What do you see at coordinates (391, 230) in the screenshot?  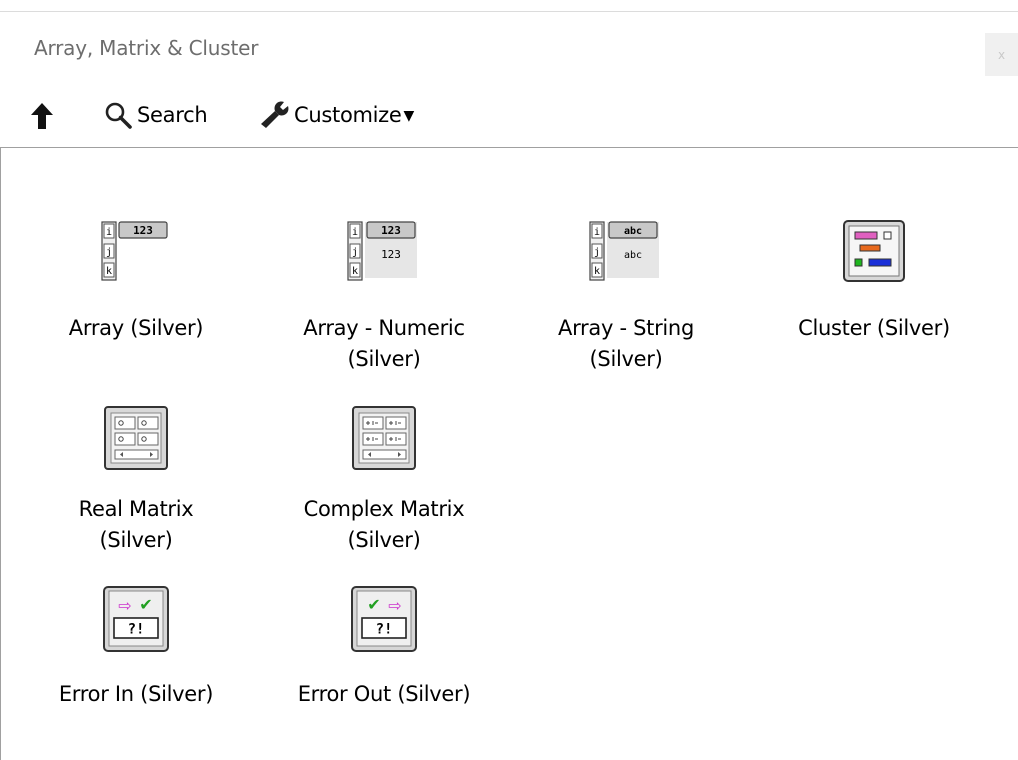 I see `numeric-icon-num-1: 123` at bounding box center [391, 230].